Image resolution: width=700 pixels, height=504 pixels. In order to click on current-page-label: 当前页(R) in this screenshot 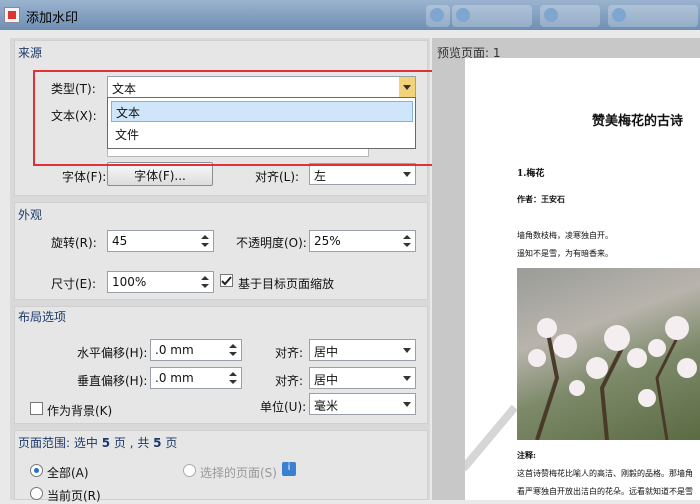, I will do `click(74, 496)`.